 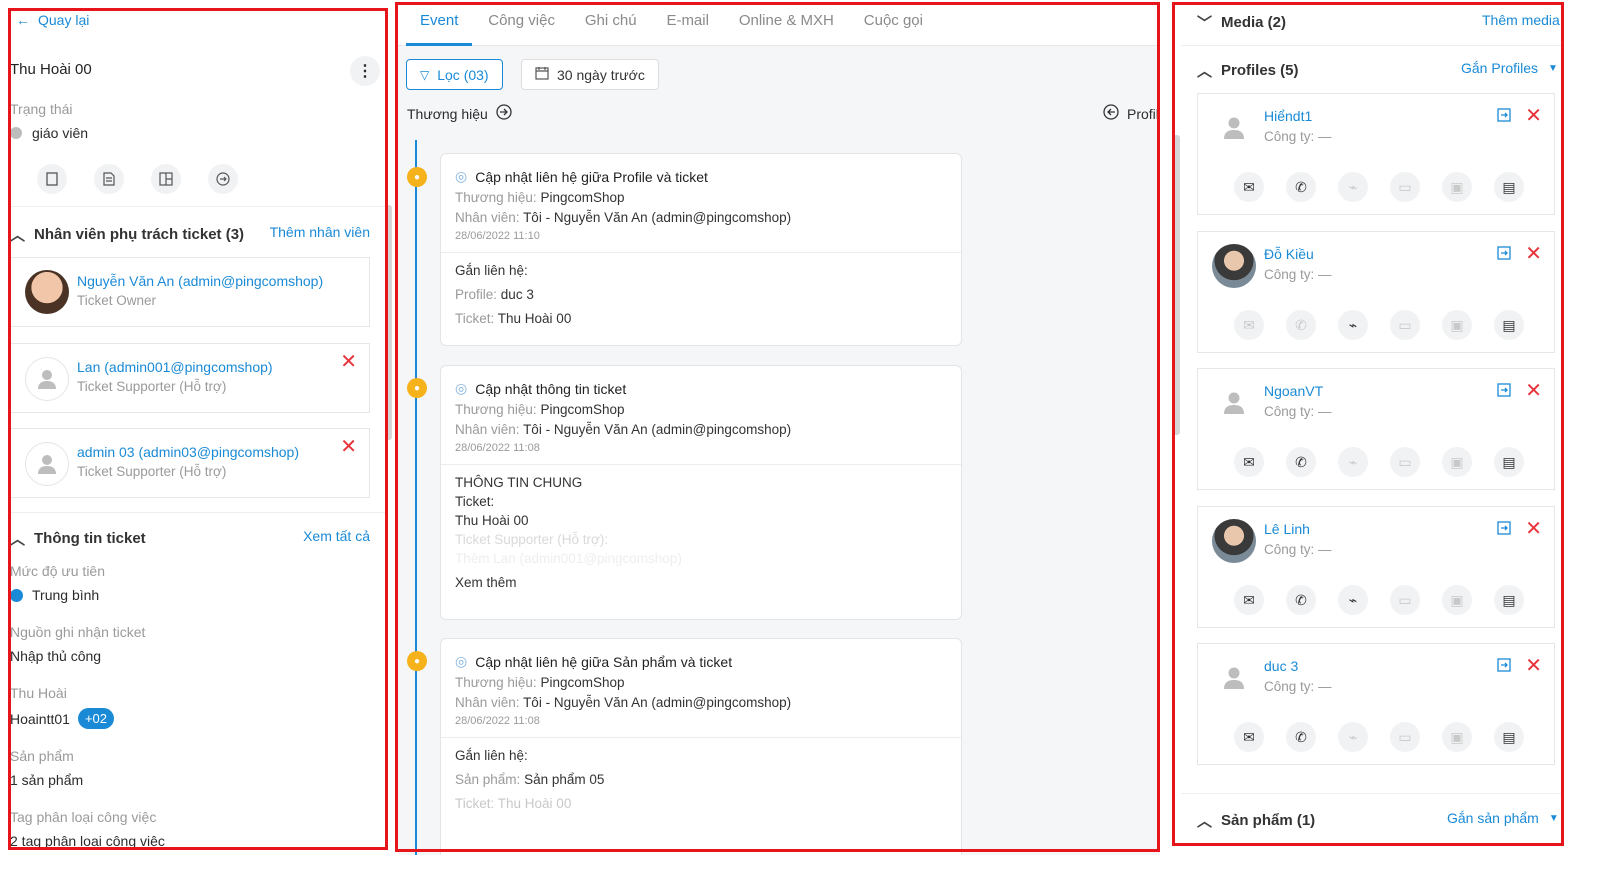 What do you see at coordinates (188, 452) in the screenshot?
I see `staff-name: admin 03 (admin03@pingcomshop)` at bounding box center [188, 452].